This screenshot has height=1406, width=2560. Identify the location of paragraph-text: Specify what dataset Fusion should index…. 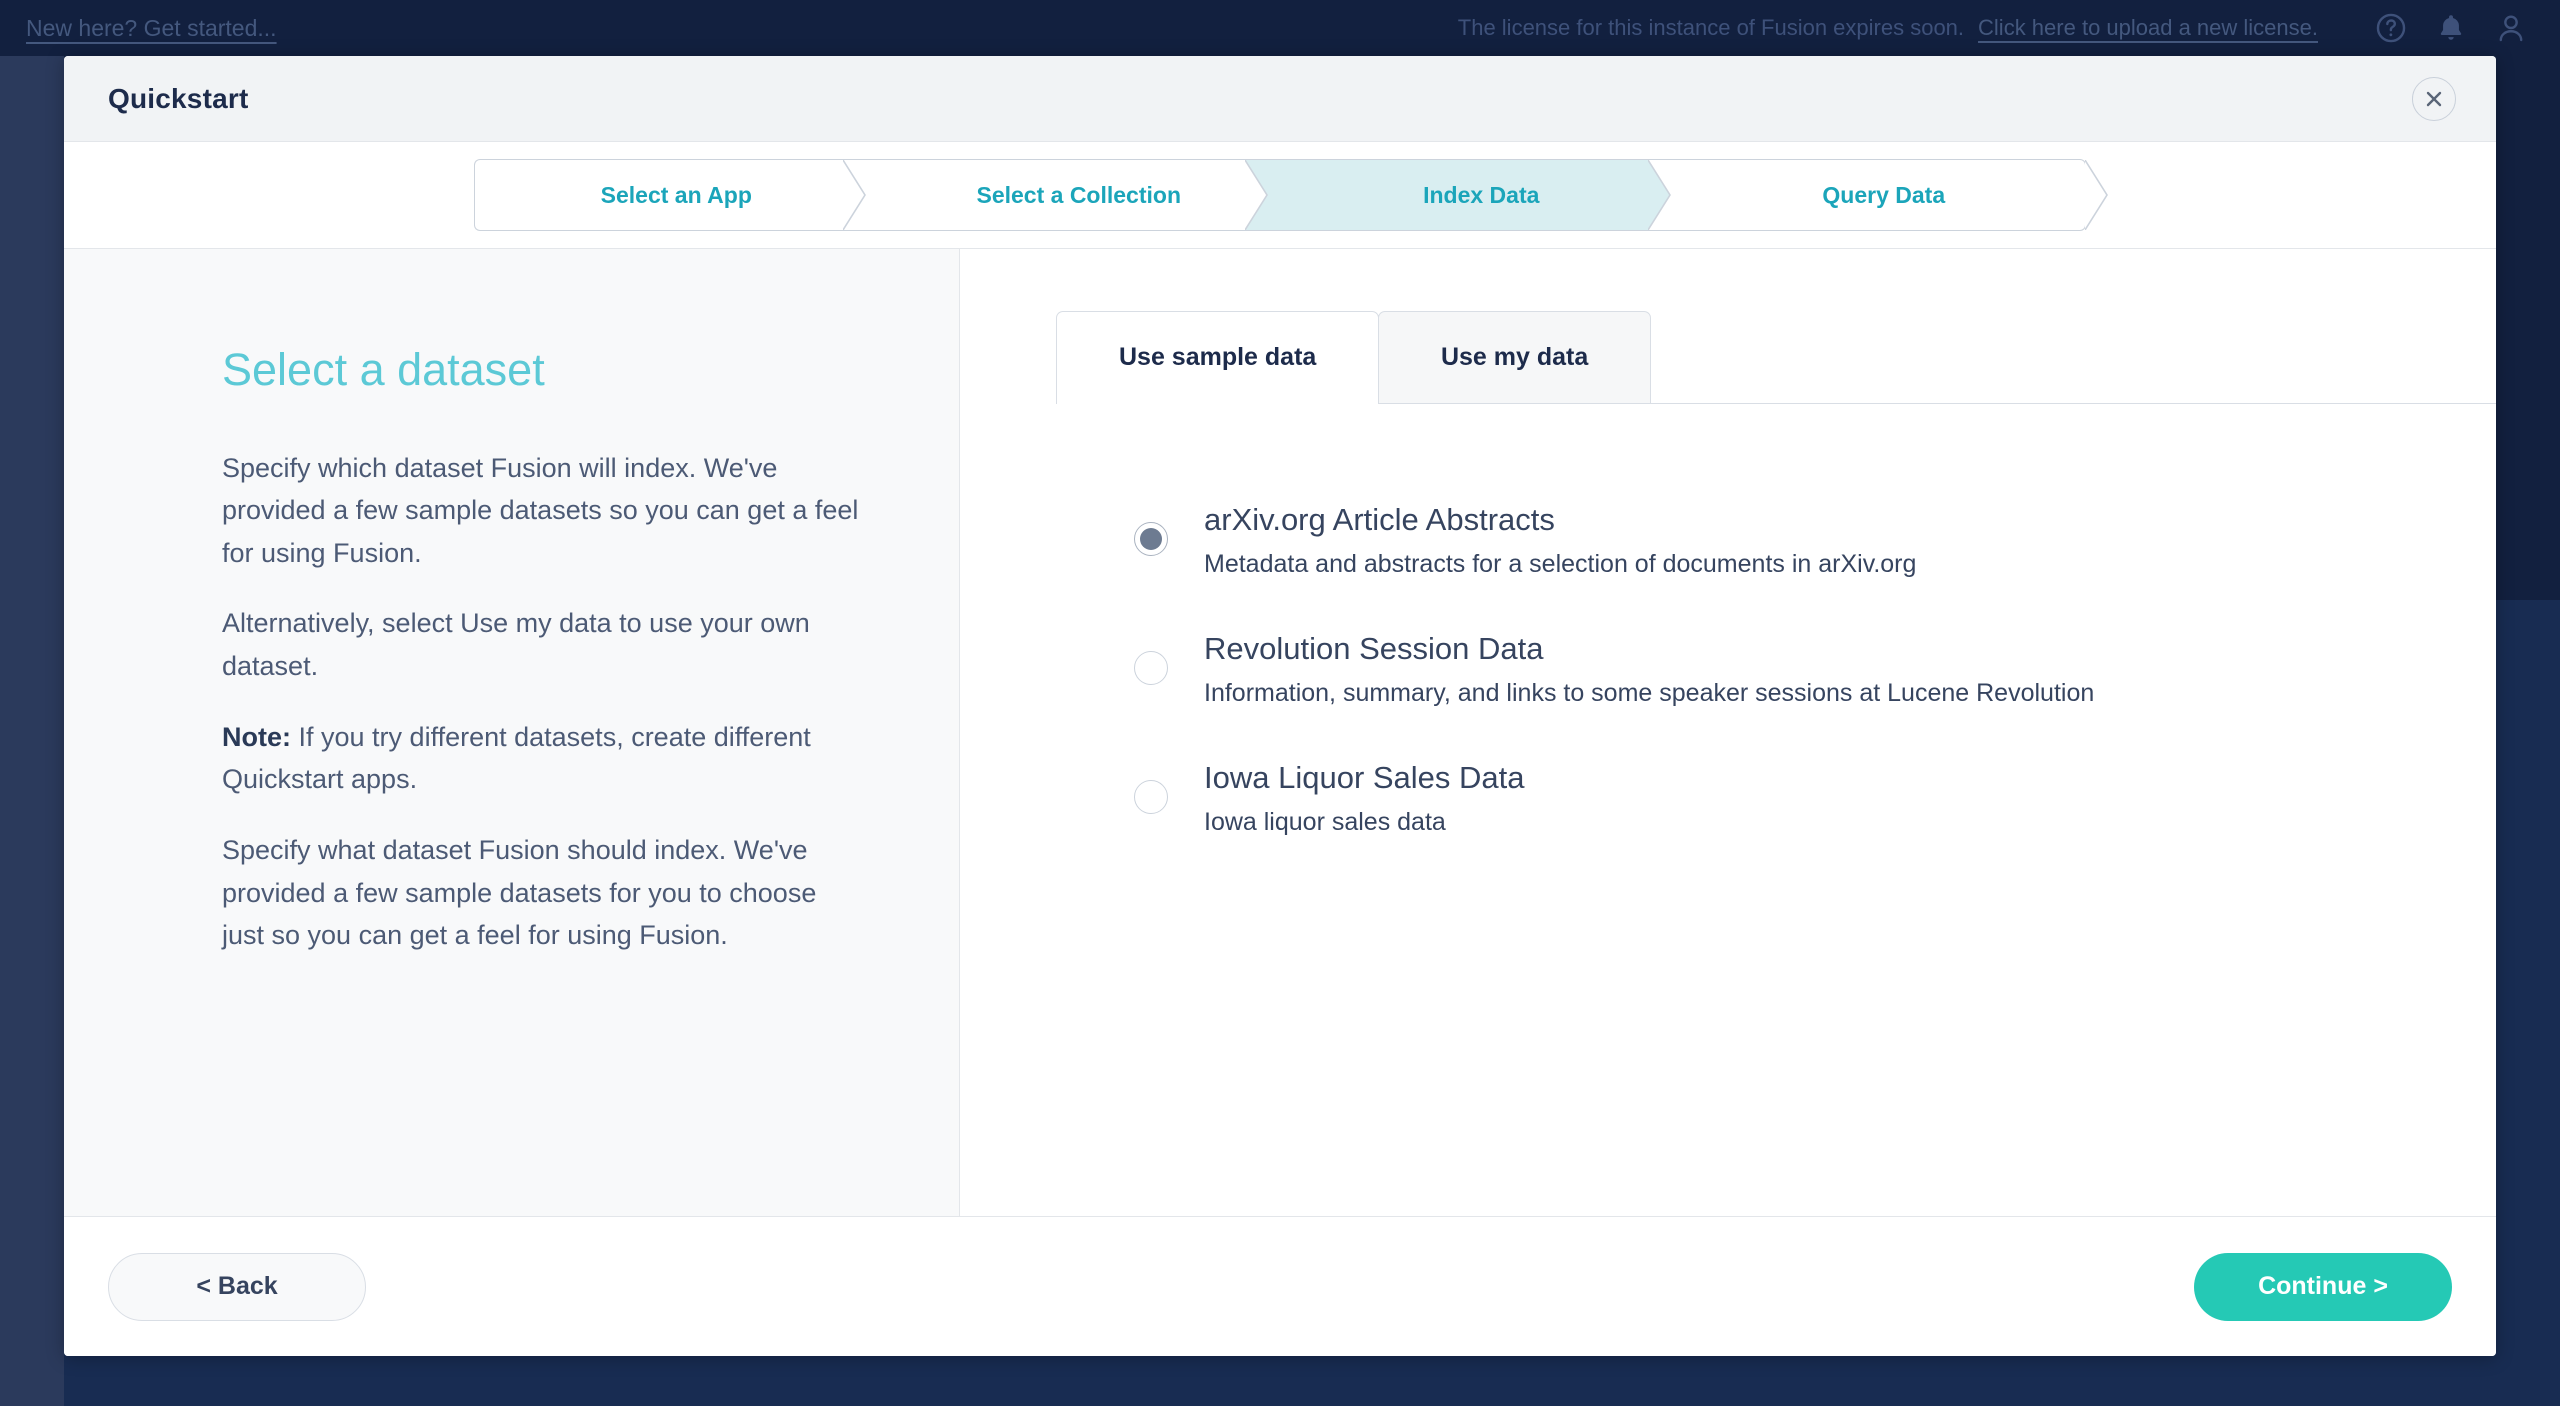
(519, 893).